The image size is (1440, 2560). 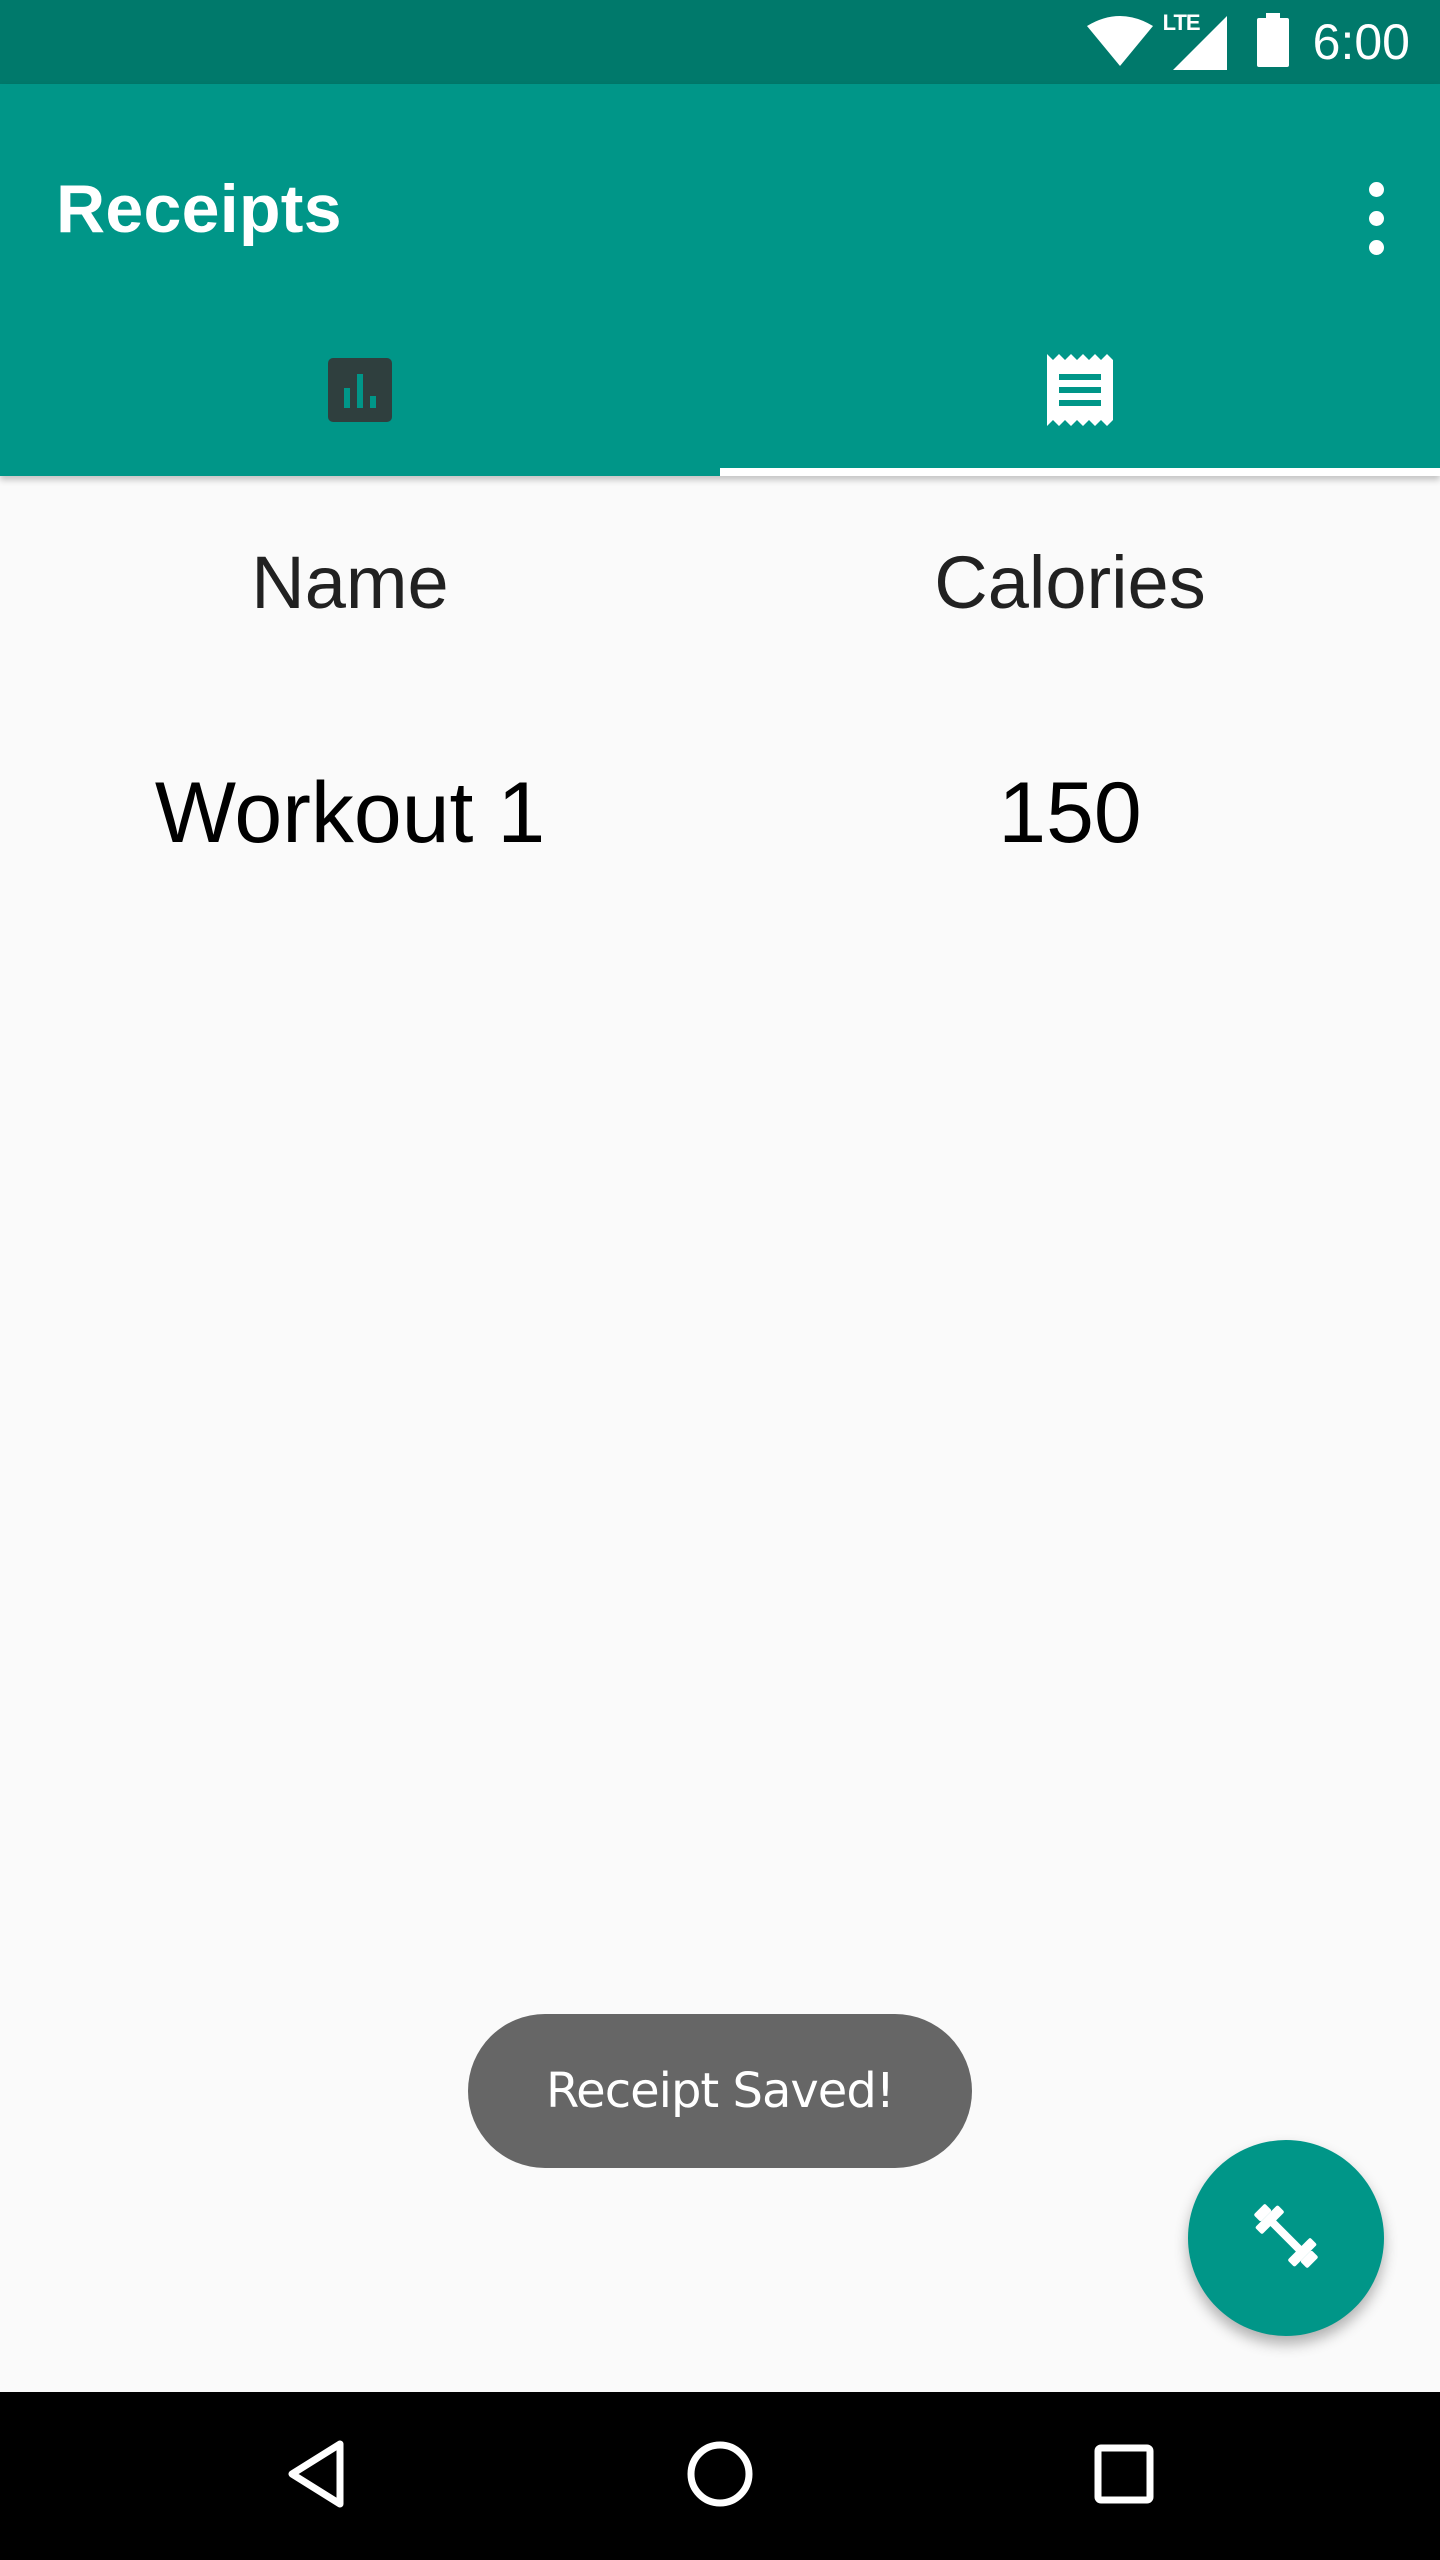 I want to click on add-workout-button, so click(x=1286, y=2238).